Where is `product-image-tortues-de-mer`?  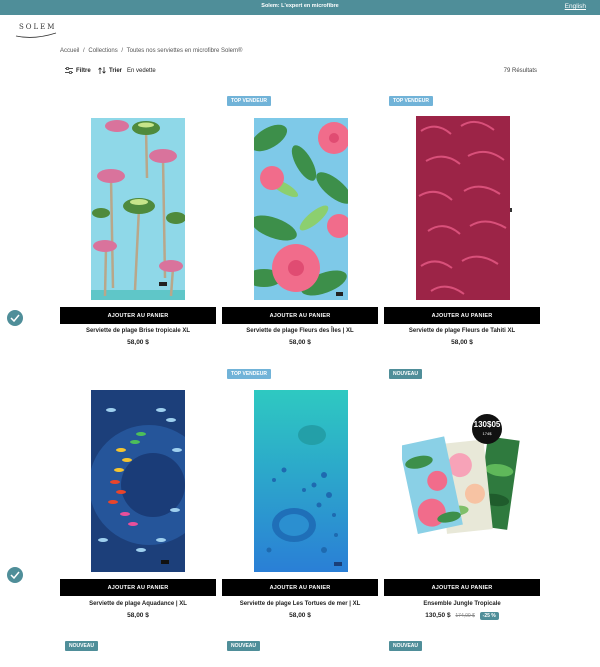
product-image-tortues-de-mer is located at coordinates (301, 481).